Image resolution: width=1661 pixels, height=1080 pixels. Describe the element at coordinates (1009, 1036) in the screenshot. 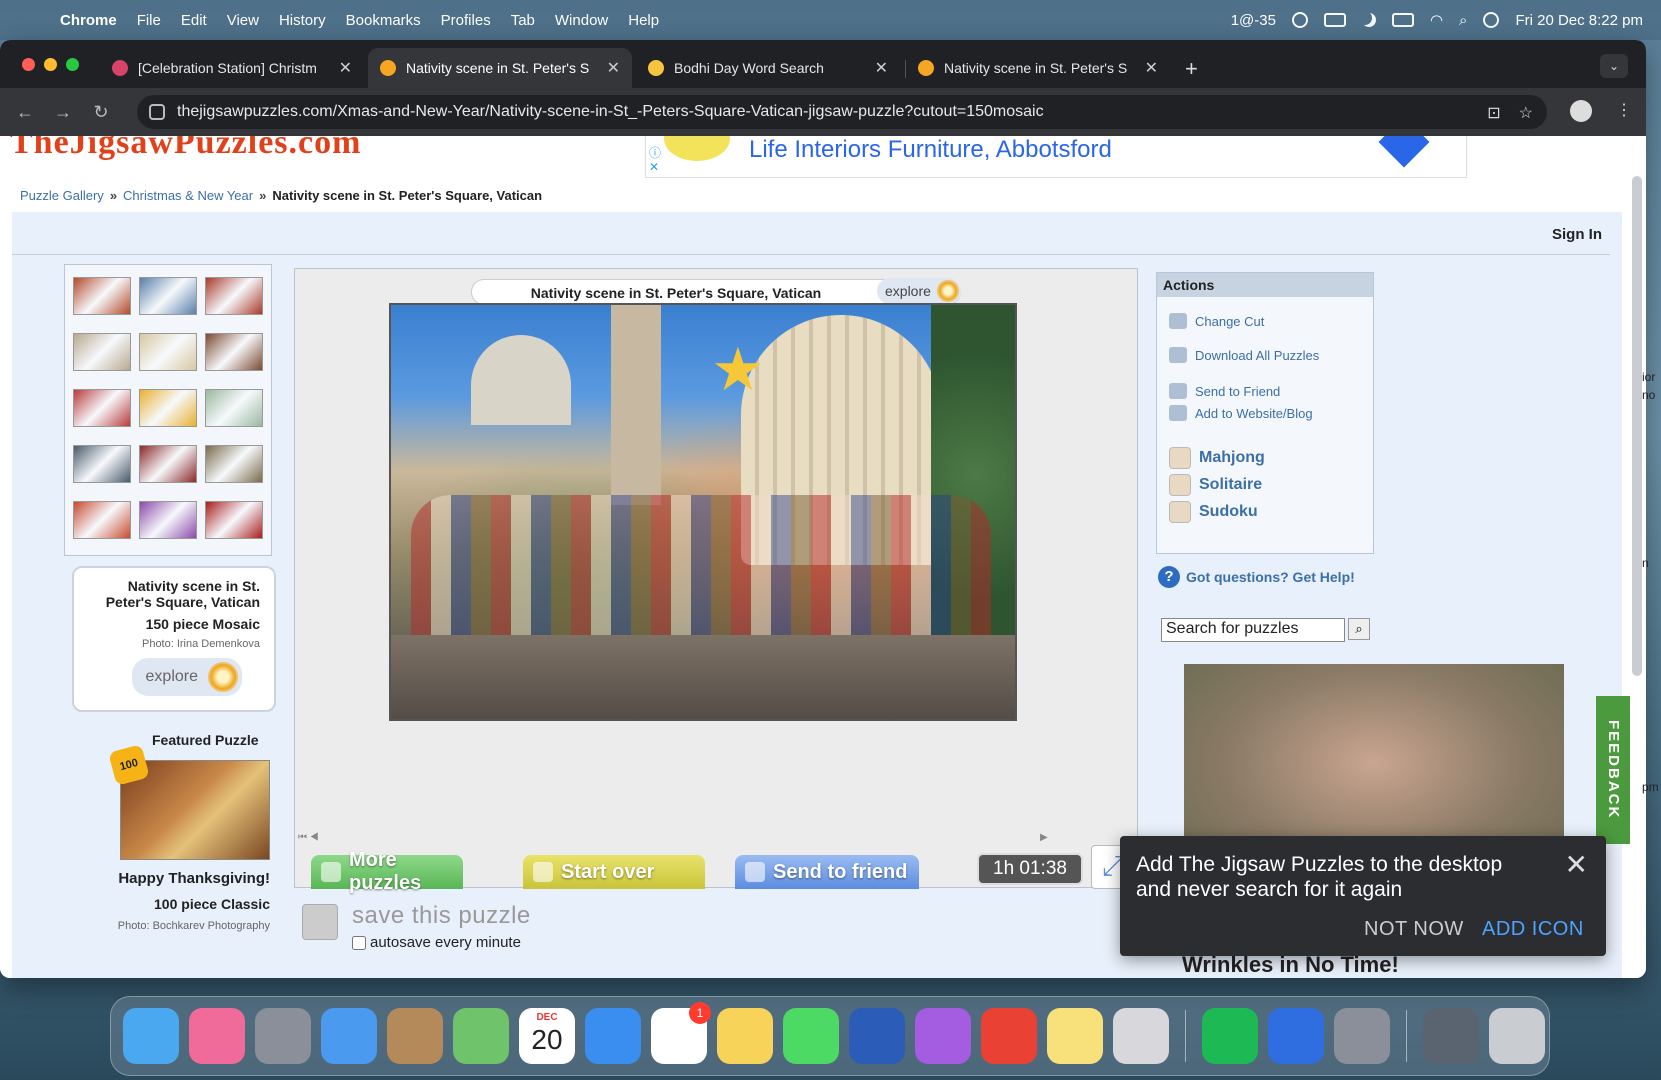

I see `dock-chrome-icon` at that location.